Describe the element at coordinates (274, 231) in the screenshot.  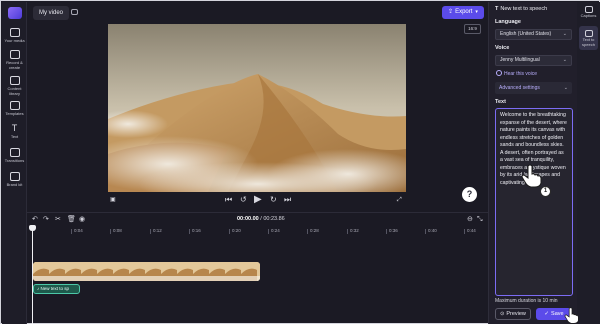
I see `tick-label: 0:24` at that location.